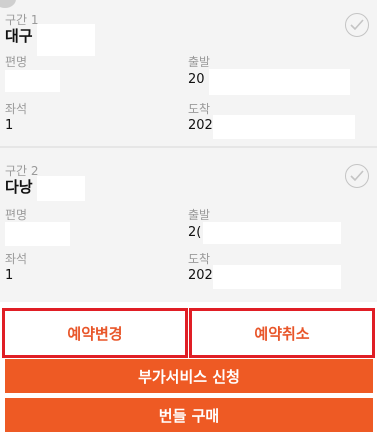 The image size is (377, 440). Describe the element at coordinates (95, 333) in the screenshot. I see `change-reservation-button: 예약변경` at that location.